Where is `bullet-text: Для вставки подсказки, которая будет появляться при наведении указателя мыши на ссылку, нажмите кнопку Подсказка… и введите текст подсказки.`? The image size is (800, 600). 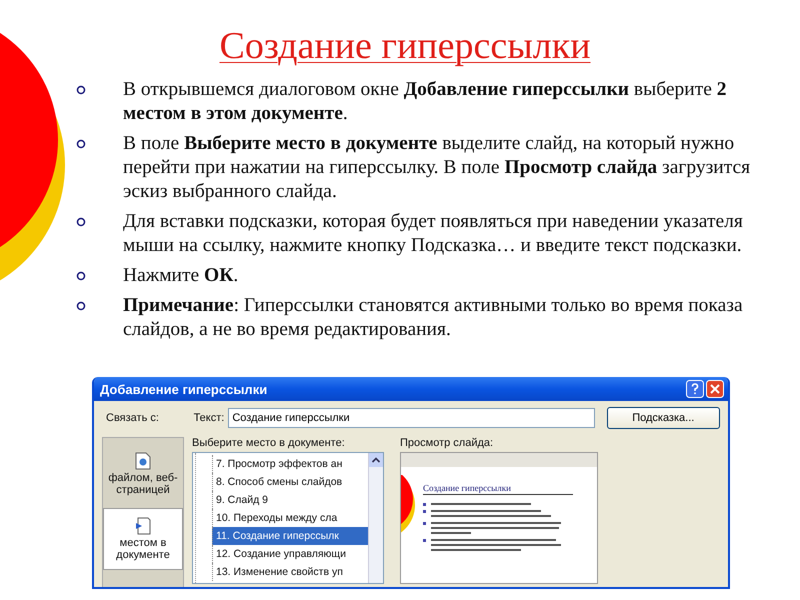 bullet-text: Для вставки подсказки, которая будет появляться при наведении указателя мыши на ссылку, нажмите кнопку Подсказка… и введите текст подсказки. is located at coordinates (433, 234).